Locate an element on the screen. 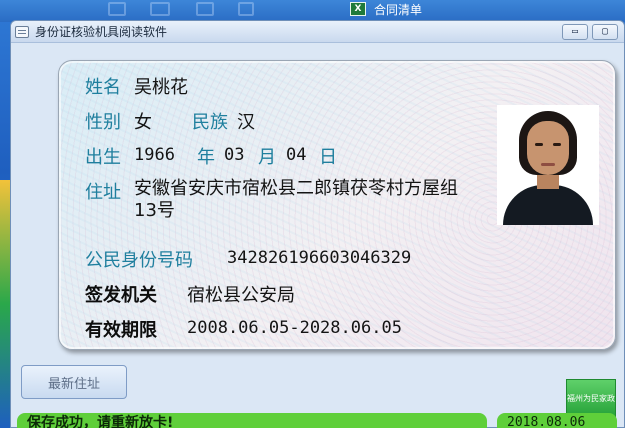 This screenshot has width=625, height=428. birth-day: 04 is located at coordinates (296, 155).